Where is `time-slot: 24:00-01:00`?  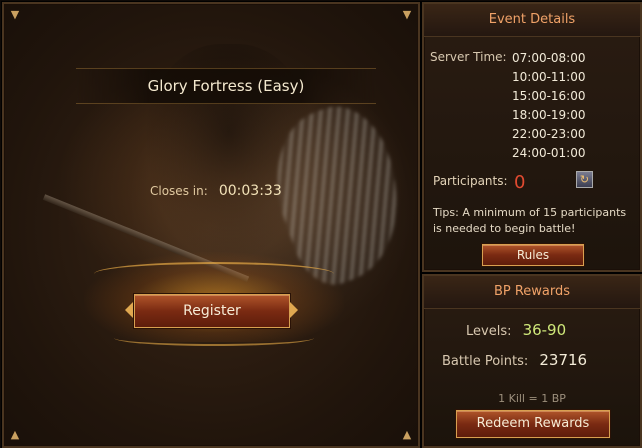
time-slot: 24:00-01:00 is located at coordinates (549, 153).